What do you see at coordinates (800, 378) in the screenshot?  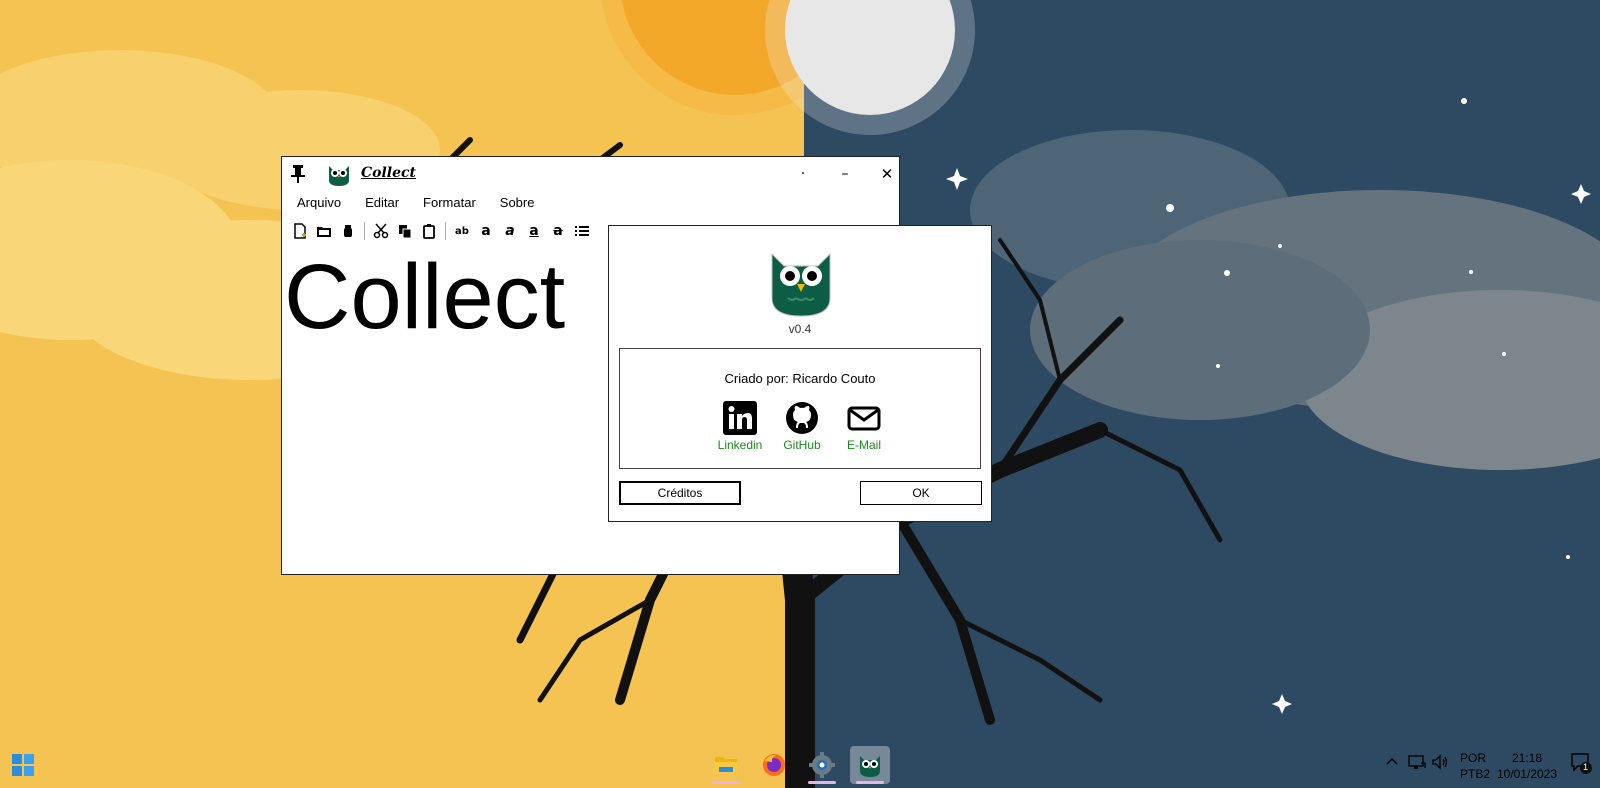 I see `author-label: Criado por: Ricardo Couto` at bounding box center [800, 378].